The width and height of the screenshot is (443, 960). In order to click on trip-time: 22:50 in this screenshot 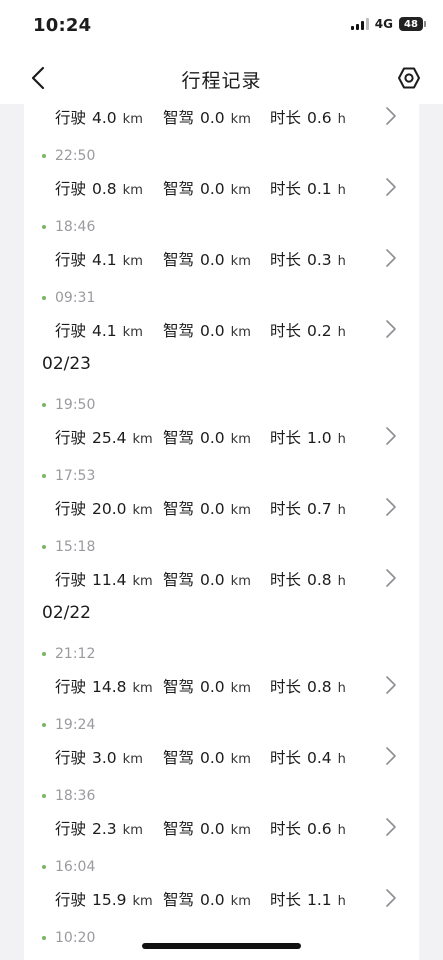, I will do `click(68, 156)`.